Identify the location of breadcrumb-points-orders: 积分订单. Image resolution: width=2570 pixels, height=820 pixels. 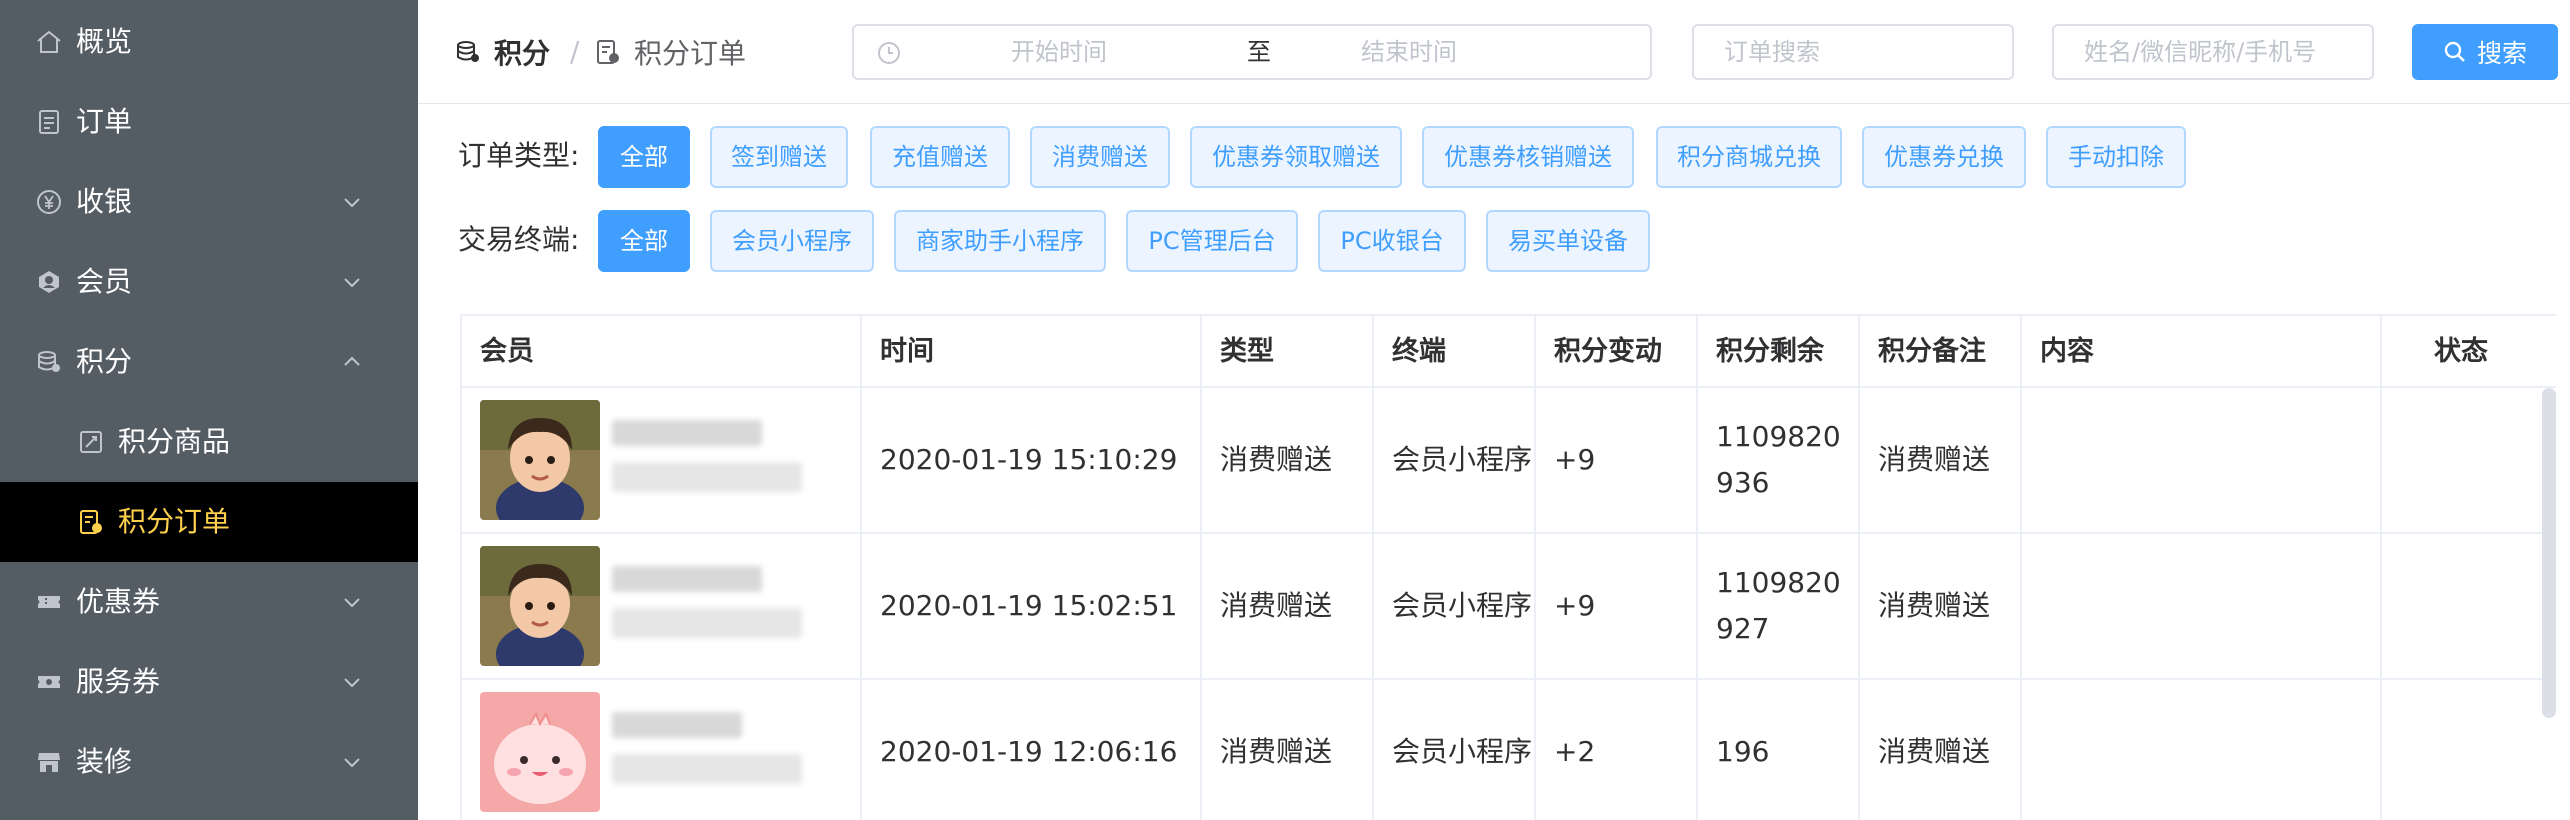
(670, 52).